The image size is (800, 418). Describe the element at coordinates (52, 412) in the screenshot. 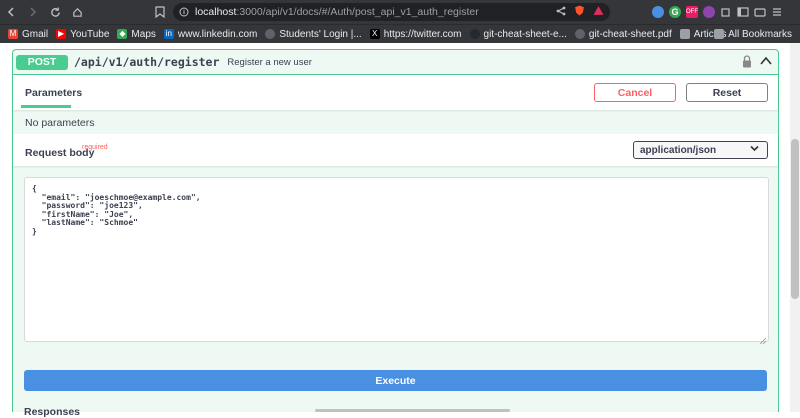

I see `responses-heading: Responses` at that location.